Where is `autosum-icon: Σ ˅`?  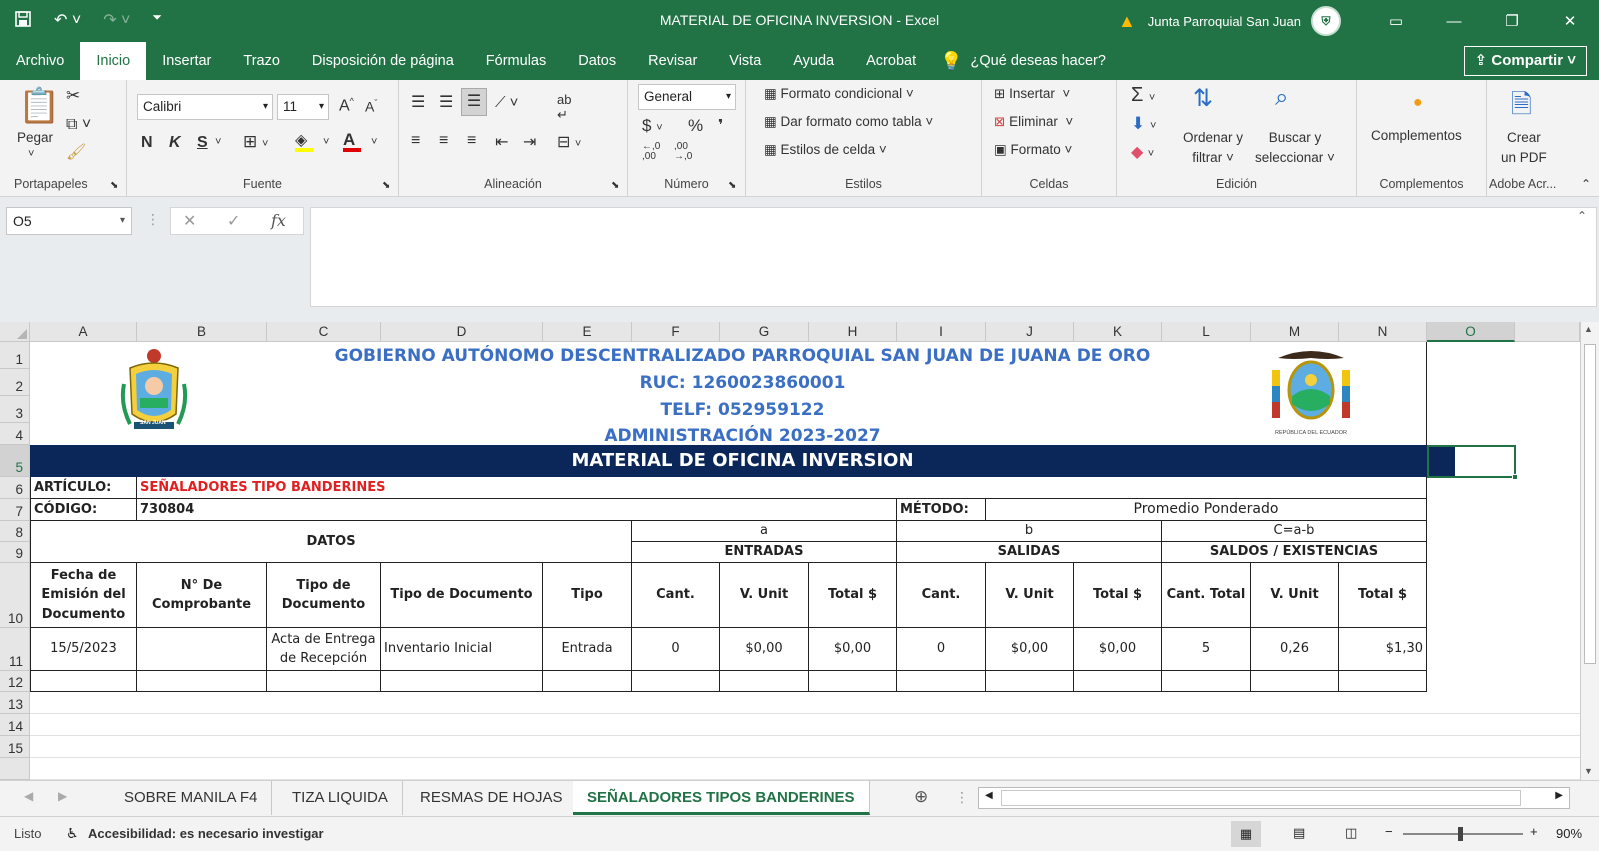
autosum-icon: Σ ˅ is located at coordinates (1143, 95).